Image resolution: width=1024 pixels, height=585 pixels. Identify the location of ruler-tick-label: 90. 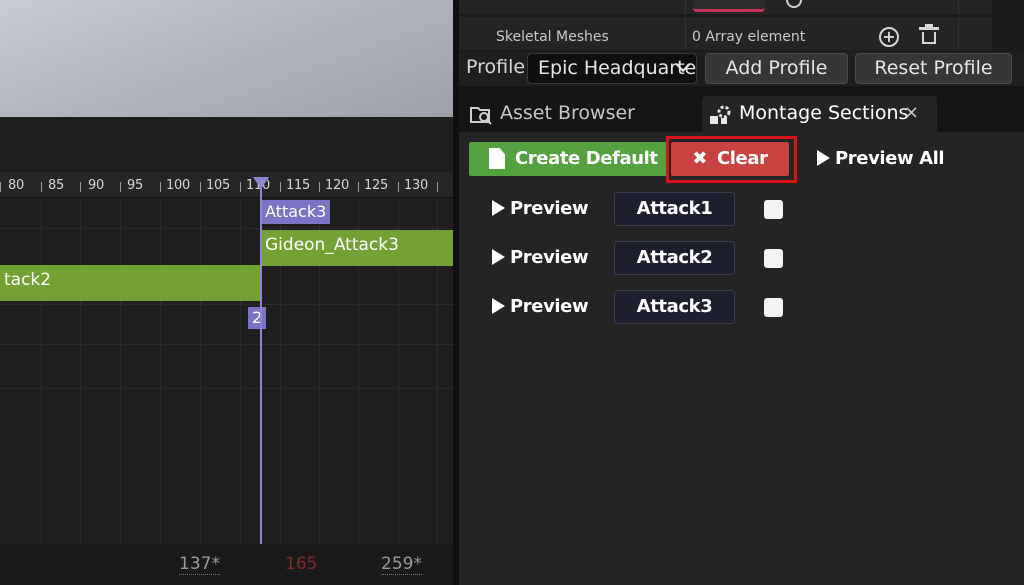
(96, 185).